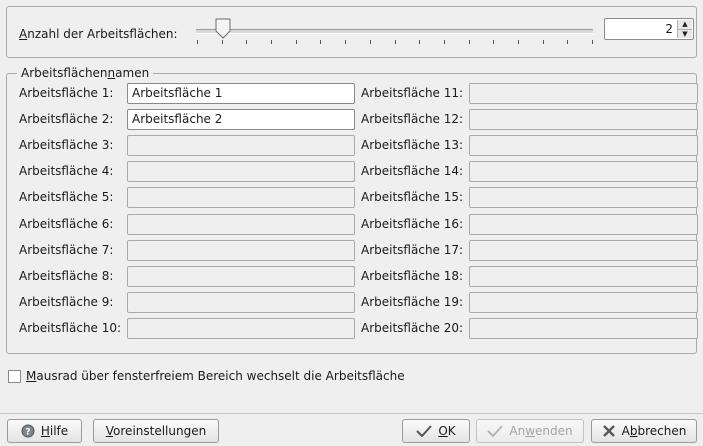 The width and height of the screenshot is (703, 446). What do you see at coordinates (436, 431) in the screenshot?
I see `ok-button: OK` at bounding box center [436, 431].